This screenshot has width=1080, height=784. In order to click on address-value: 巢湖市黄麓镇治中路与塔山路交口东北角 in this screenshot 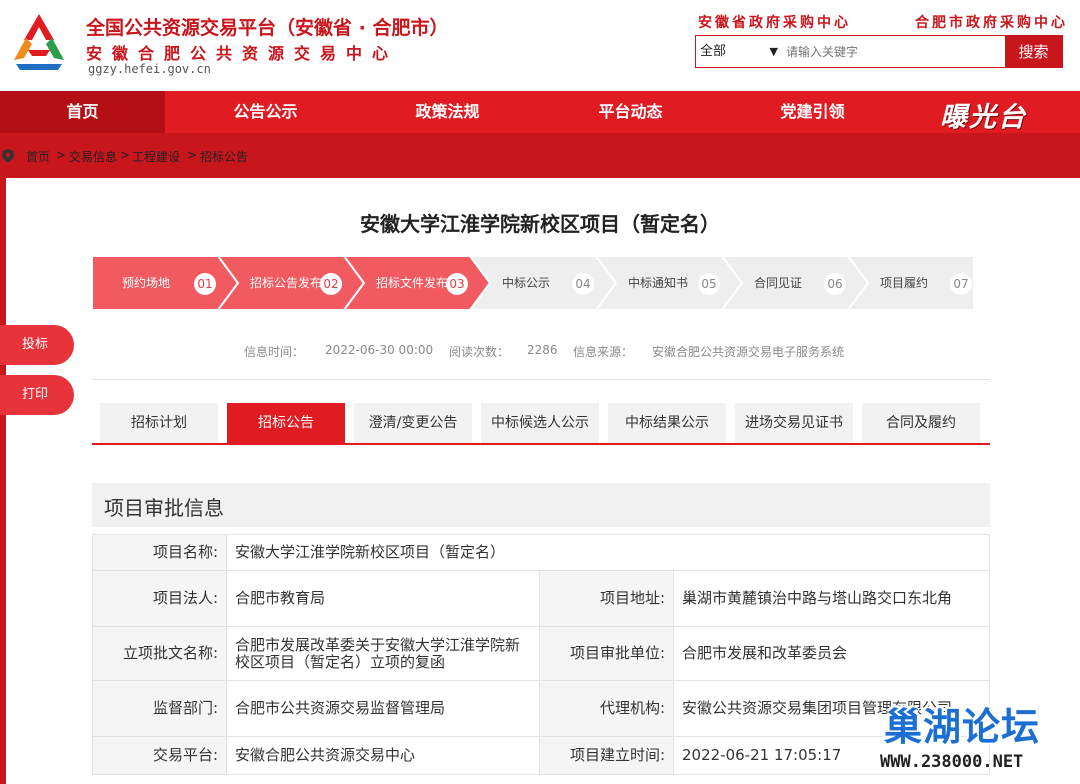, I will do `click(831, 598)`.